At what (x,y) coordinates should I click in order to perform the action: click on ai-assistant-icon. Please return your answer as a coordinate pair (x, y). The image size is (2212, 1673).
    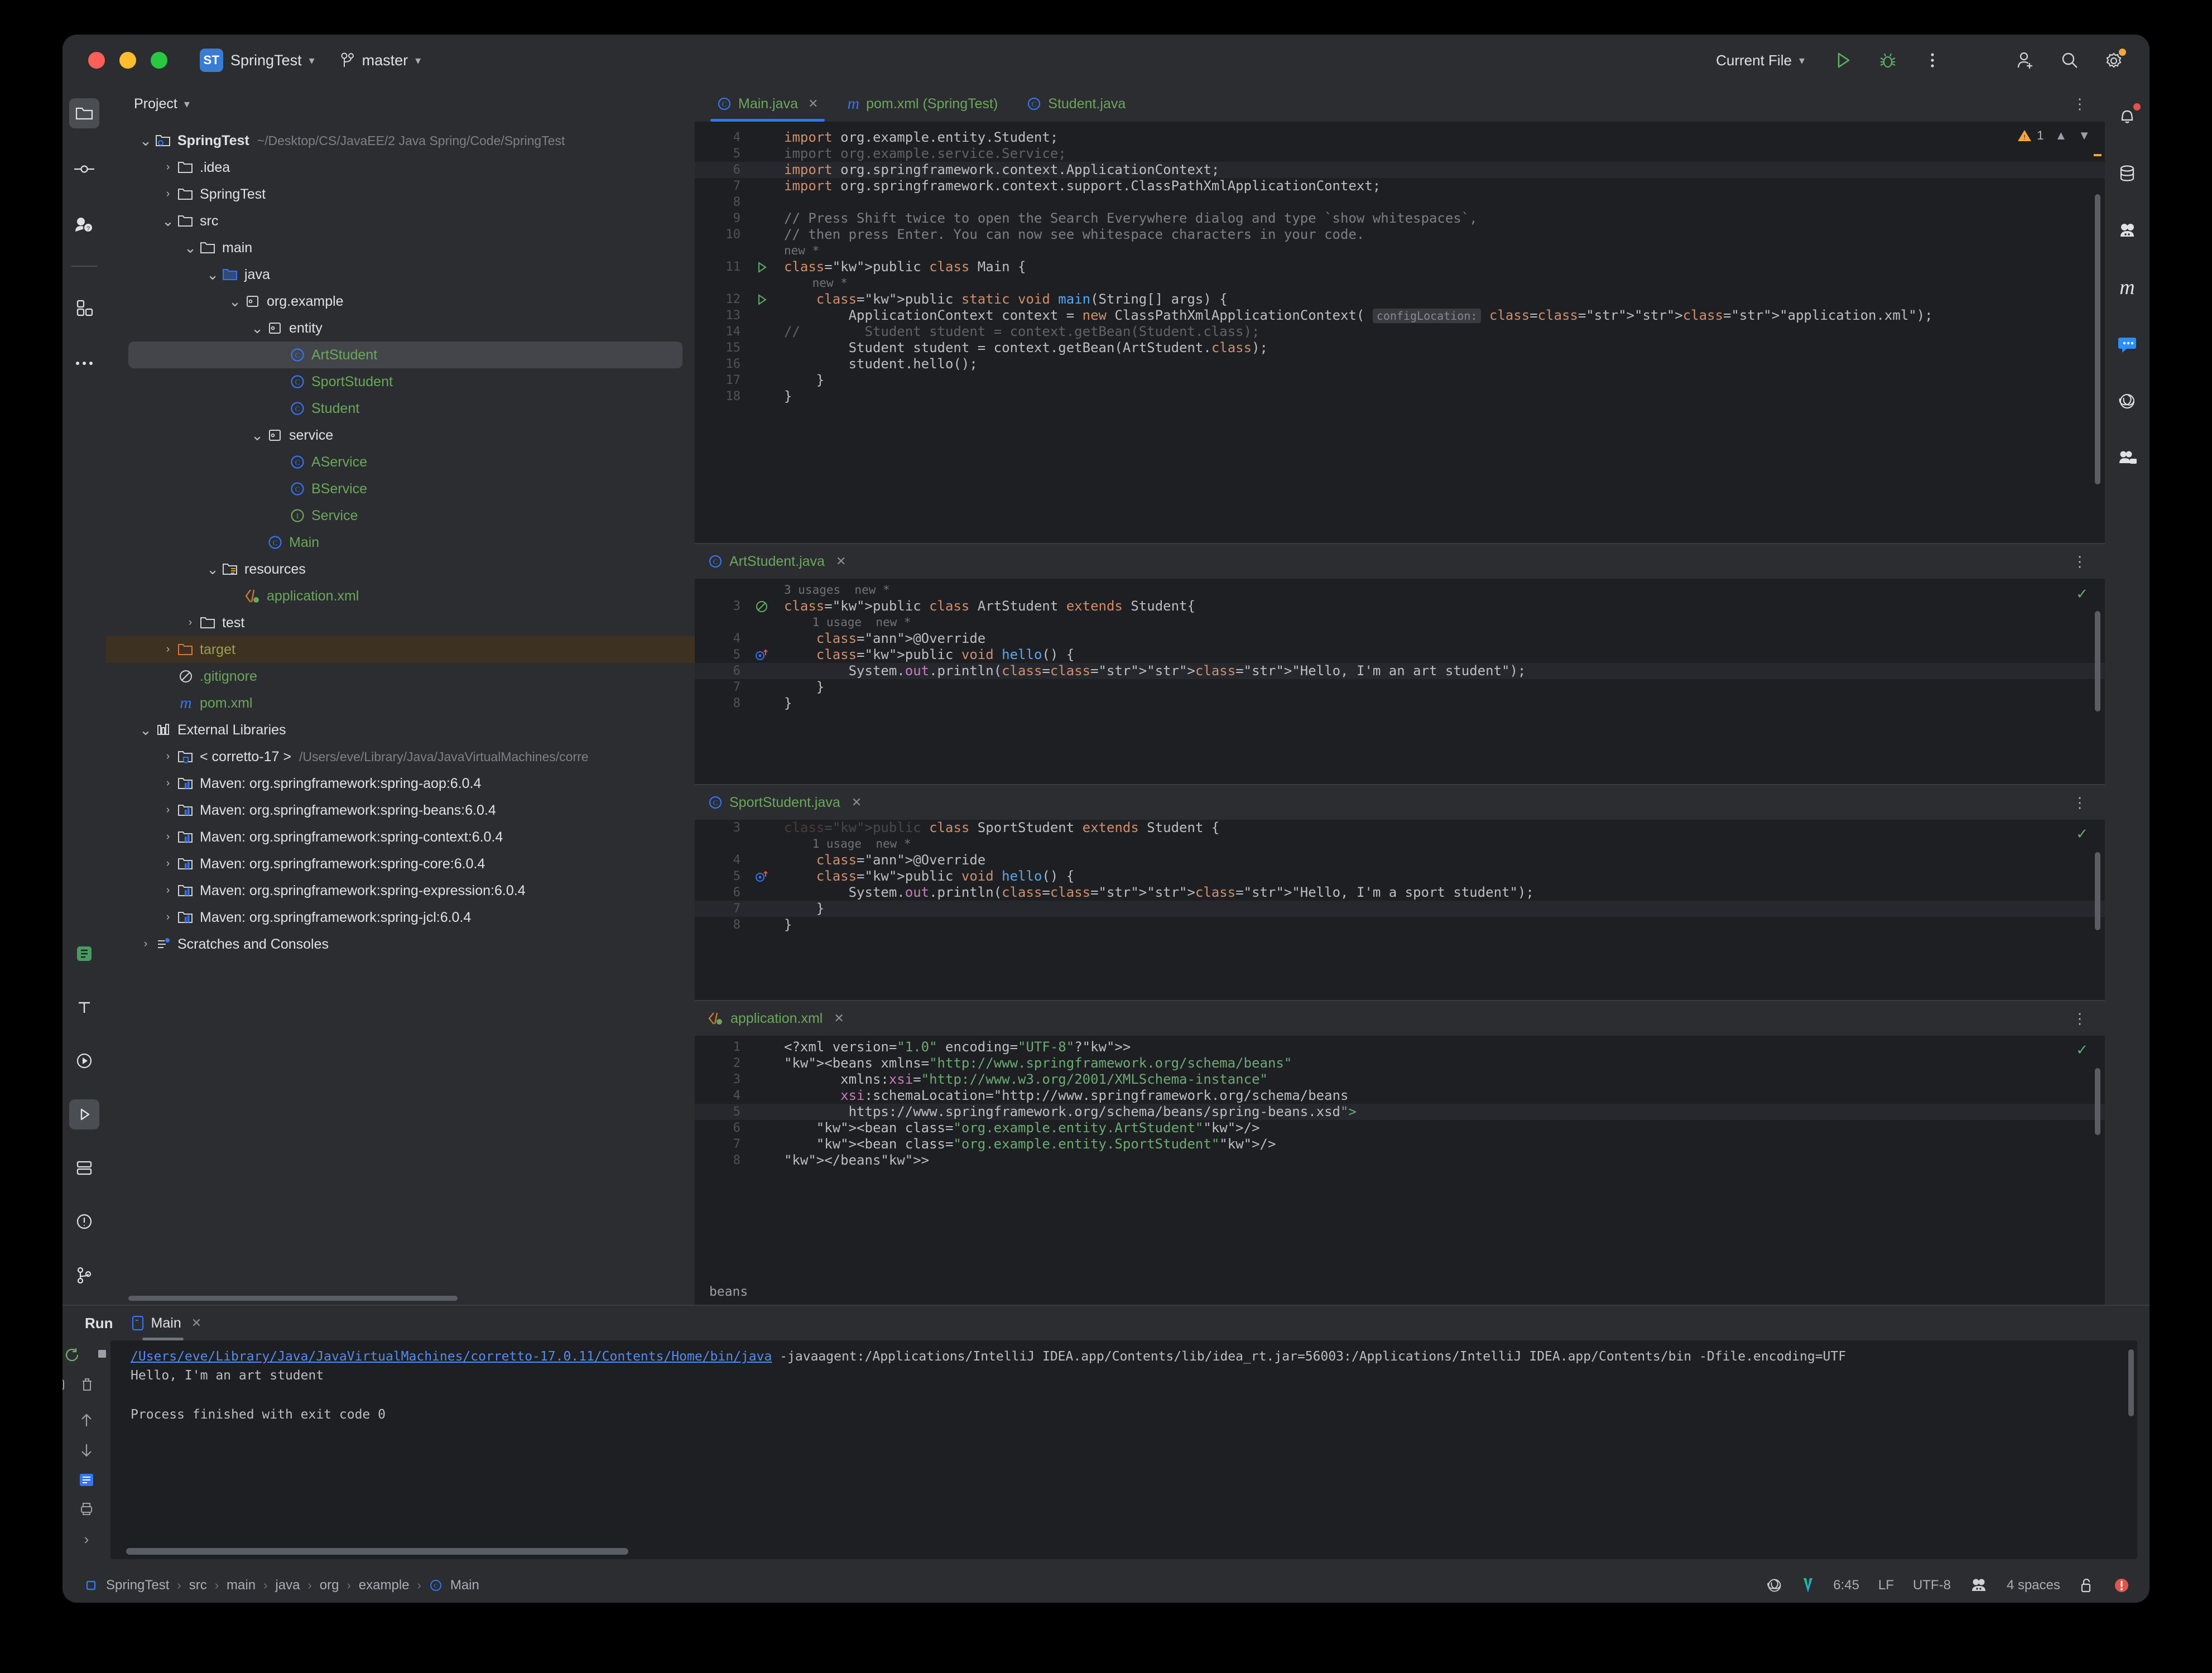
    Looking at the image, I should click on (2127, 230).